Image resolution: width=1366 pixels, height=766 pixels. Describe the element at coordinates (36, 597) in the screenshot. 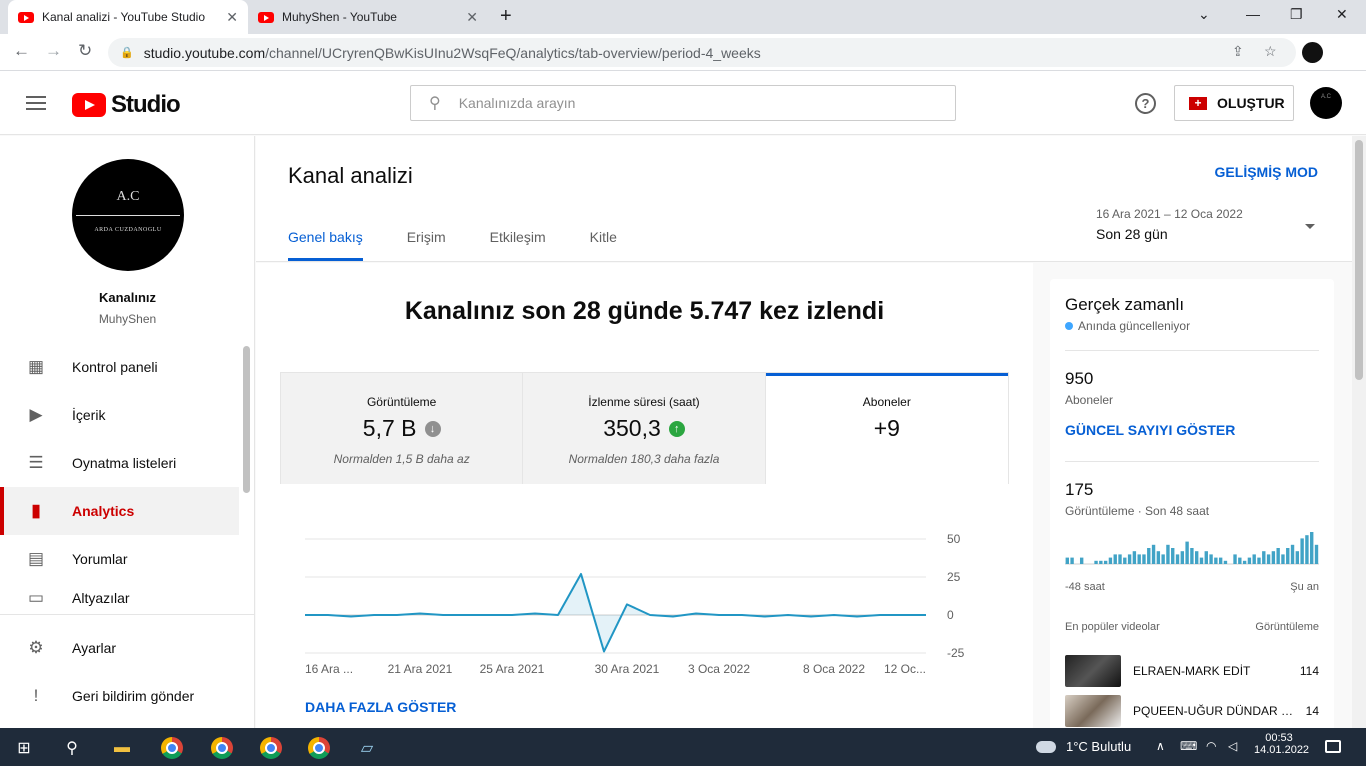

I see `subtitles-icon: ▭` at that location.